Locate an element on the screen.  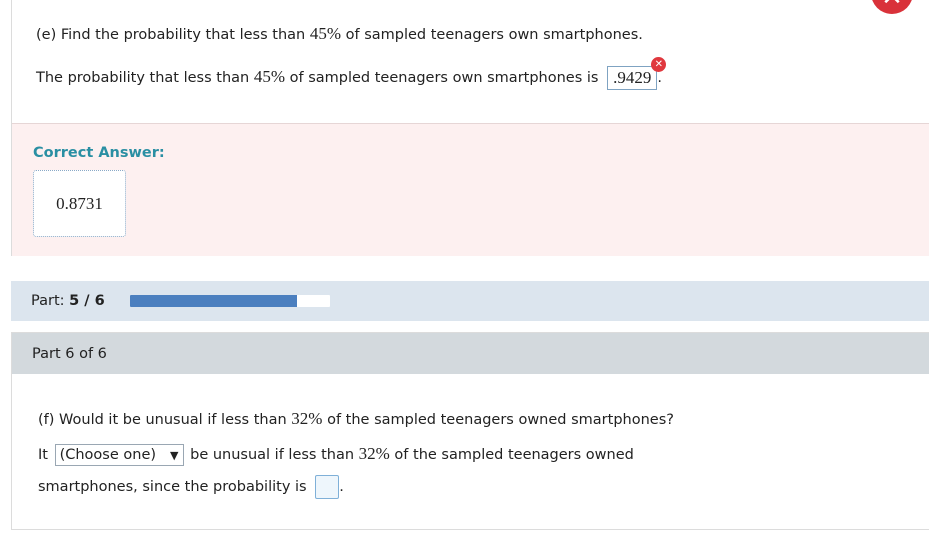
answer-line-prefix: It is located at coordinates (43, 455).